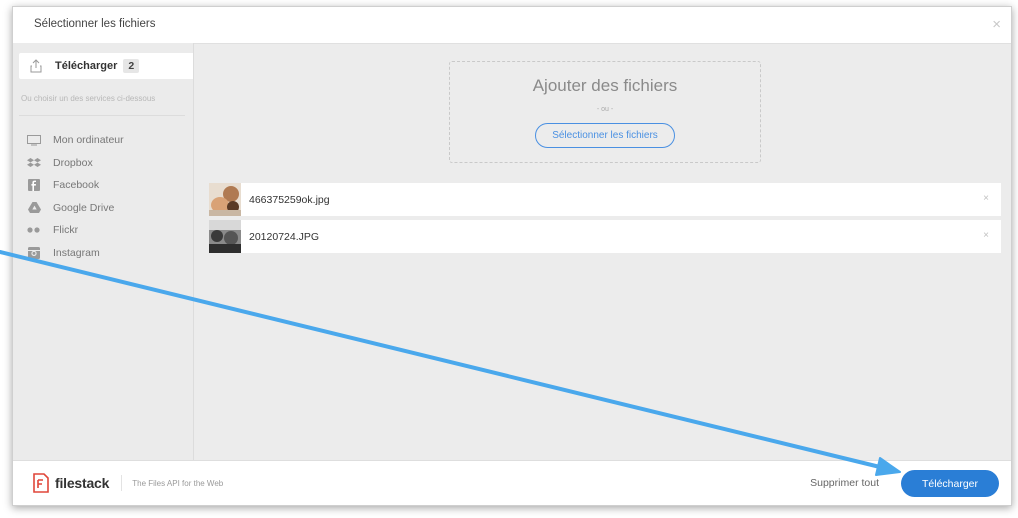 This screenshot has height=518, width=1018. I want to click on upload-icon, so click(36, 66).